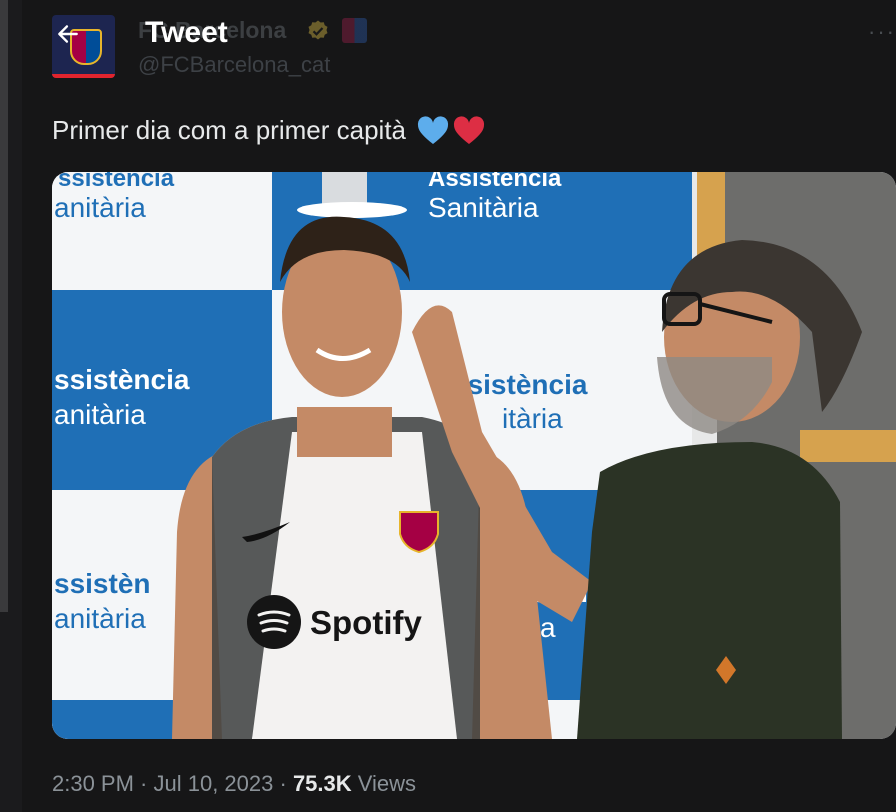 This screenshot has width=896, height=812. Describe the element at coordinates (229, 130) in the screenshot. I see `tweet-text-content: Primer dia com a primer capità` at that location.